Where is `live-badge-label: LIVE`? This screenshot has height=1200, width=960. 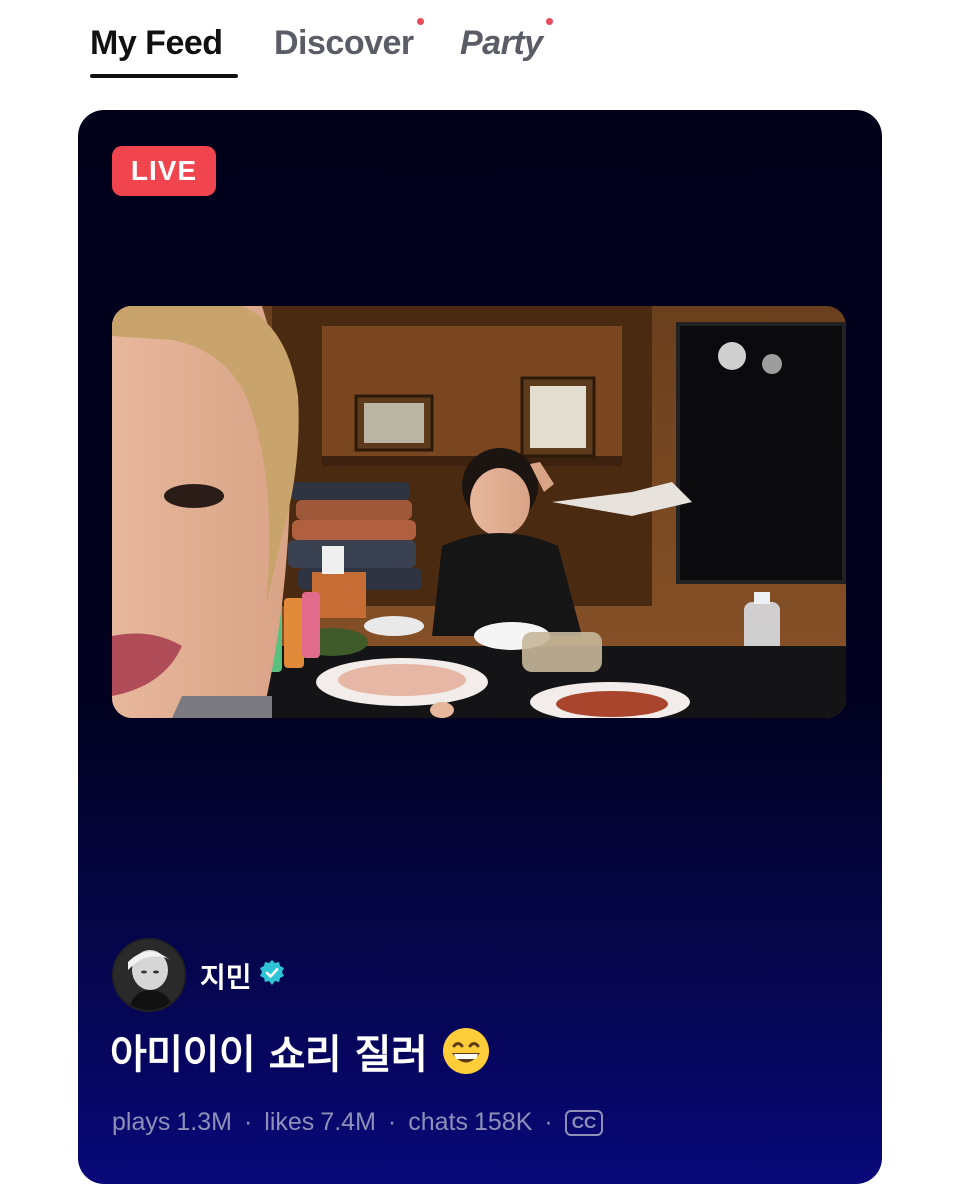
live-badge-label: LIVE is located at coordinates (164, 170).